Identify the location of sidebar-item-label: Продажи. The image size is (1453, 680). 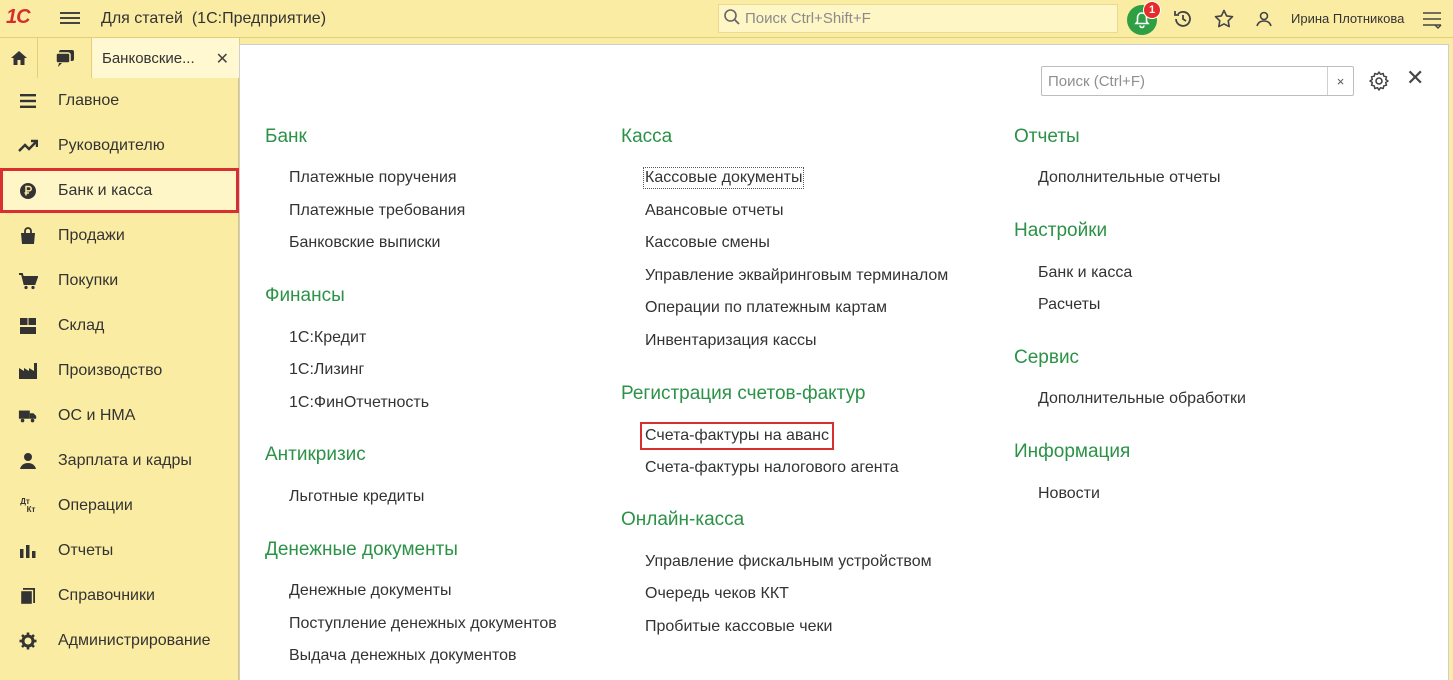
(91, 235).